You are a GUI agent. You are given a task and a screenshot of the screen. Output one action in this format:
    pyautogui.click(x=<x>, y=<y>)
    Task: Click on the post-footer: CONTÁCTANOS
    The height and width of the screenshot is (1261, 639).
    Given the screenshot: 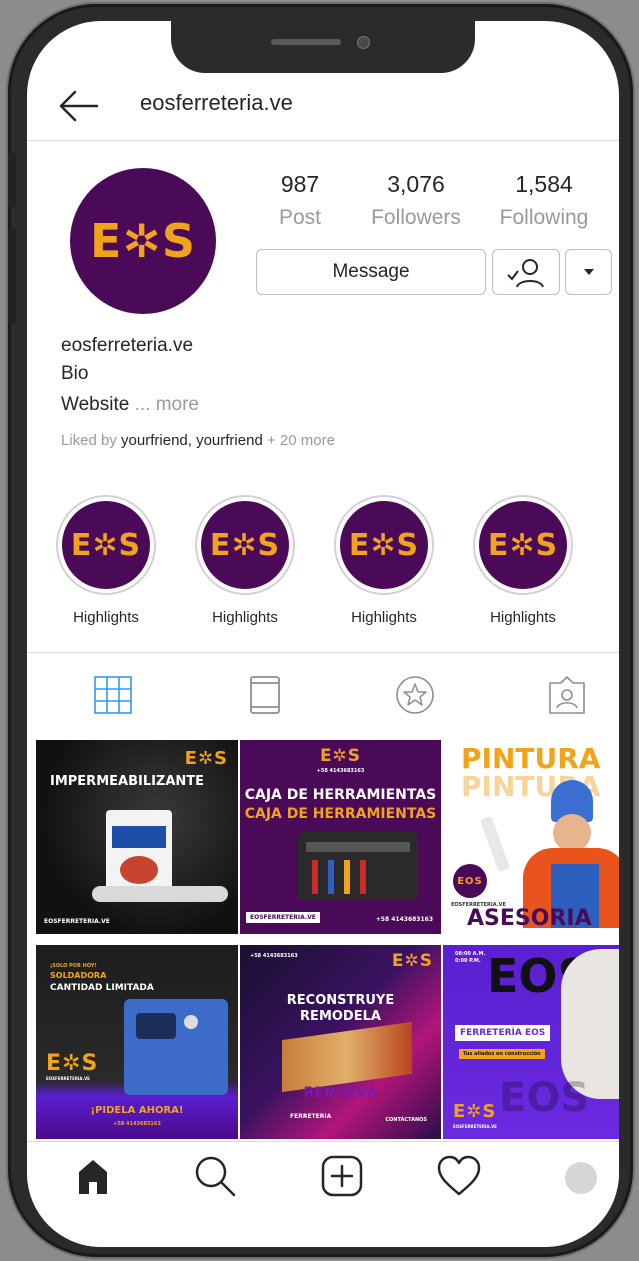 What is the action you would take?
    pyautogui.click(x=406, y=1120)
    